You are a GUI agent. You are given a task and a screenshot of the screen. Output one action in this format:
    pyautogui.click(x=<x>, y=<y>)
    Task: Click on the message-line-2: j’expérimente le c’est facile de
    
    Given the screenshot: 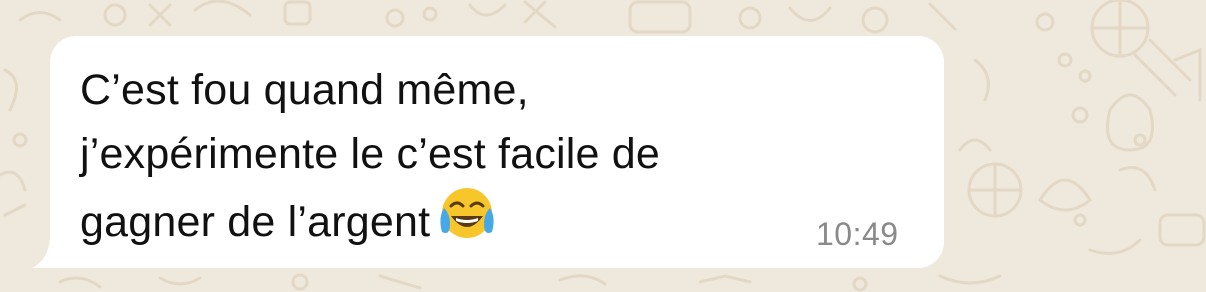 What is the action you would take?
    pyautogui.click(x=370, y=154)
    